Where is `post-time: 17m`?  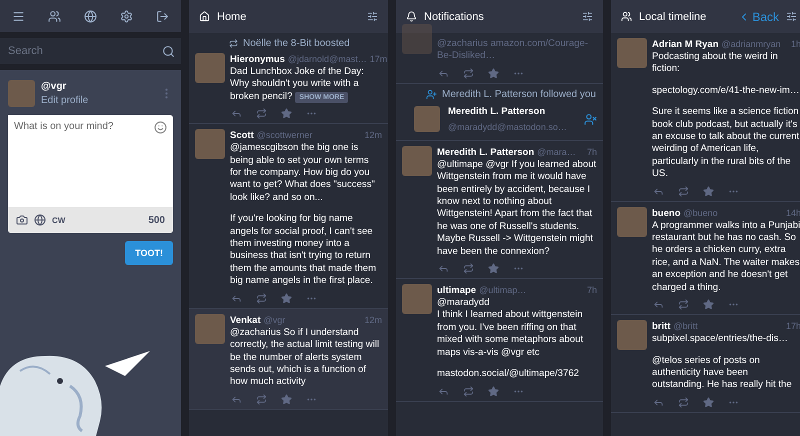 post-time: 17m is located at coordinates (379, 59).